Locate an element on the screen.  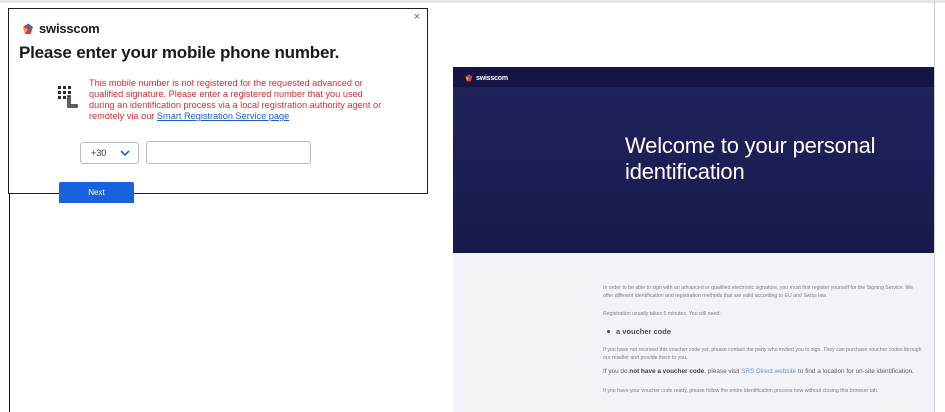
next-button: Next is located at coordinates (96, 192).